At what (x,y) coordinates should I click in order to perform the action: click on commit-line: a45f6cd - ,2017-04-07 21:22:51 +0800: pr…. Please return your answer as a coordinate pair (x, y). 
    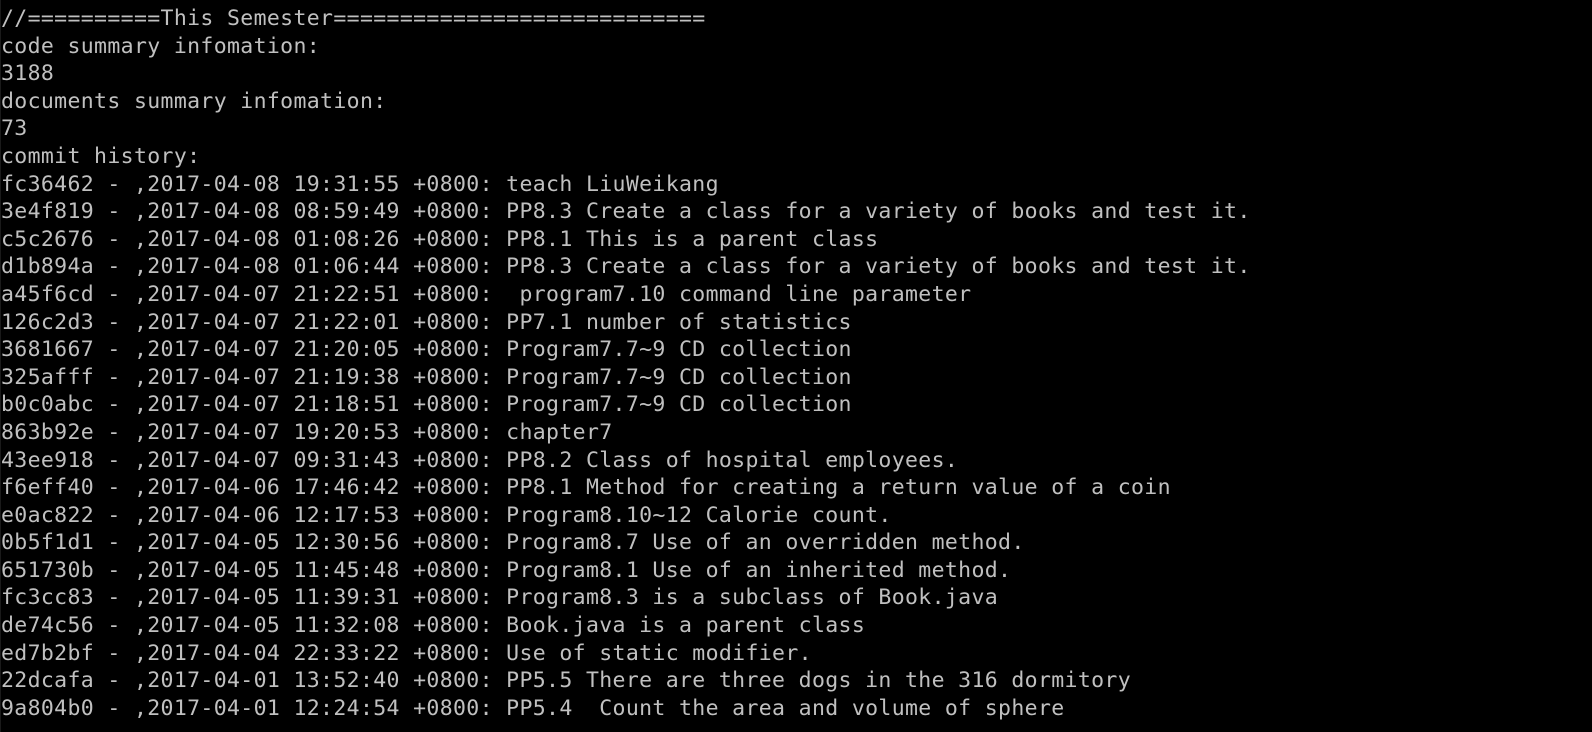
    Looking at the image, I should click on (486, 294).